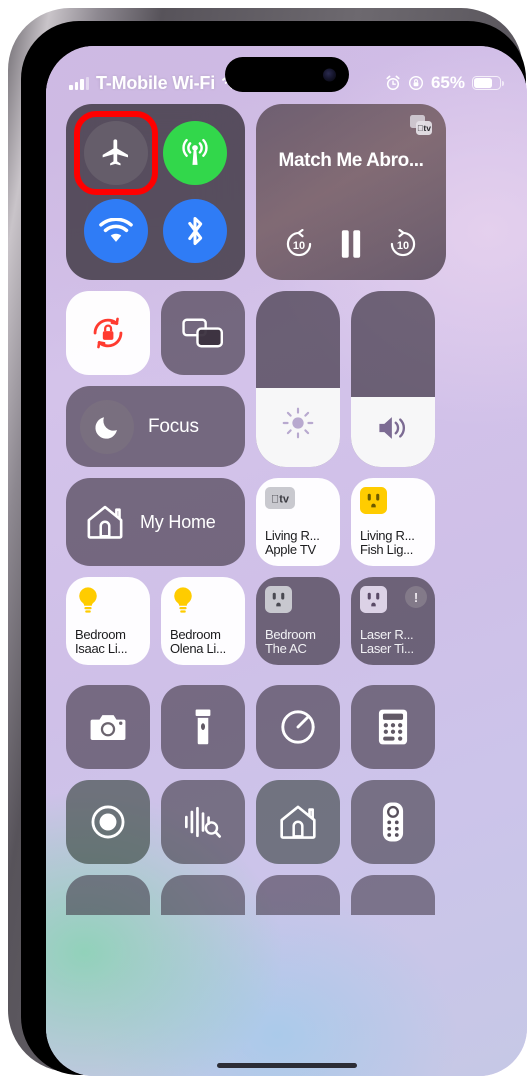 Image resolution: width=531 pixels, height=1080 pixels. I want to click on connectivity-module, so click(155, 192).